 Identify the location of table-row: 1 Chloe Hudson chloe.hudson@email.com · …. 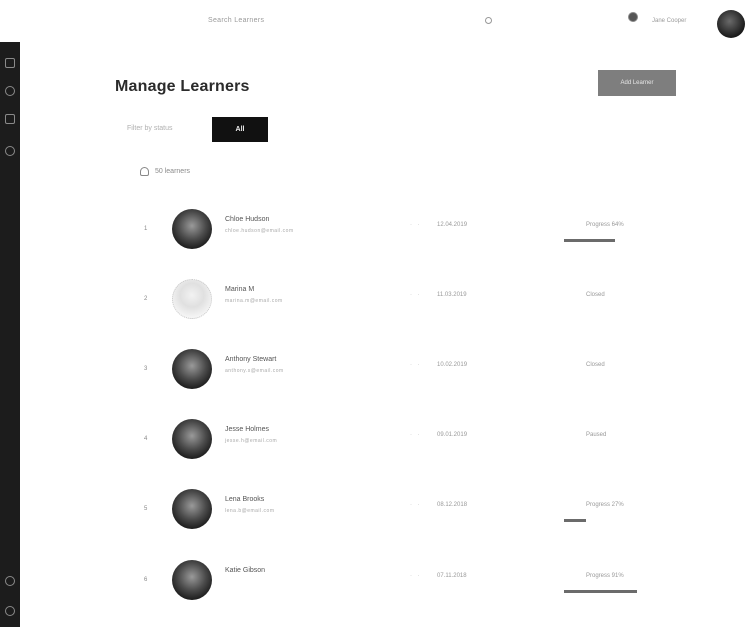
(373, 231).